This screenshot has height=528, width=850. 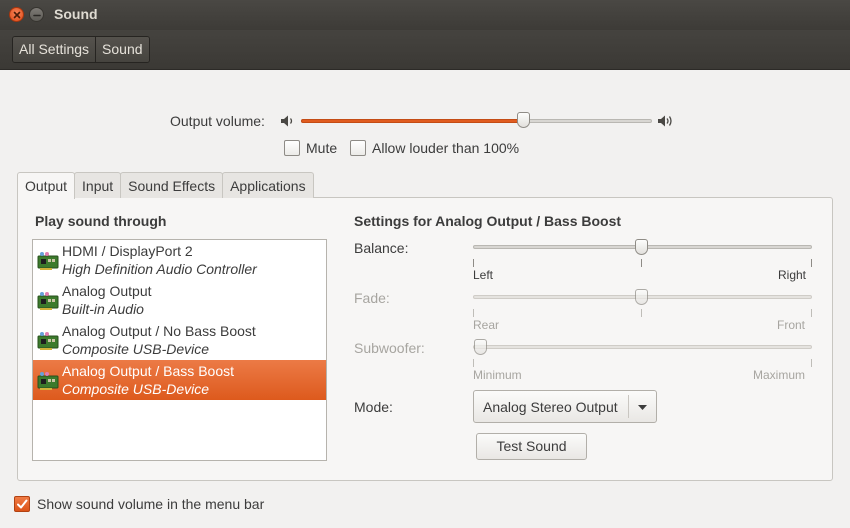 I want to click on tab-bar: Output Input Sound Effects Applications, so click(x=165, y=185).